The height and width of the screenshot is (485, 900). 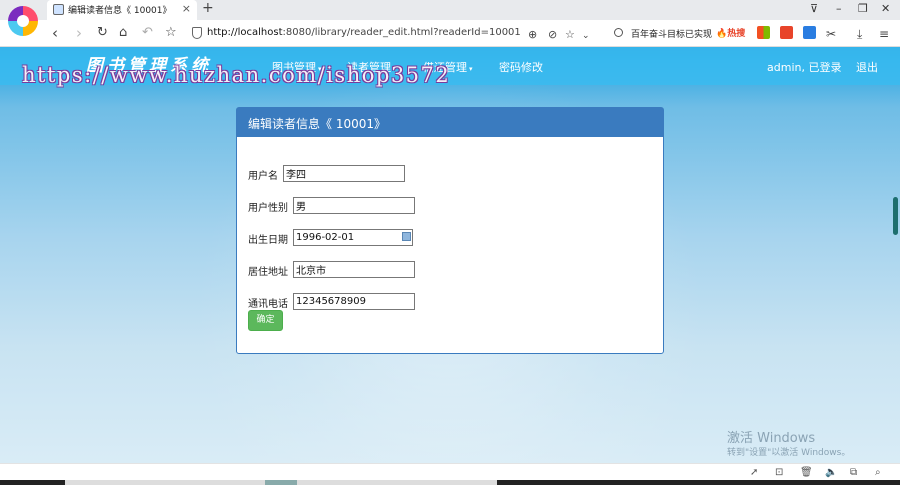 What do you see at coordinates (450, 471) in the screenshot?
I see `browser-status-bar: ➚ ⊡ 🗑 🔈 ⧉ ⌕` at bounding box center [450, 471].